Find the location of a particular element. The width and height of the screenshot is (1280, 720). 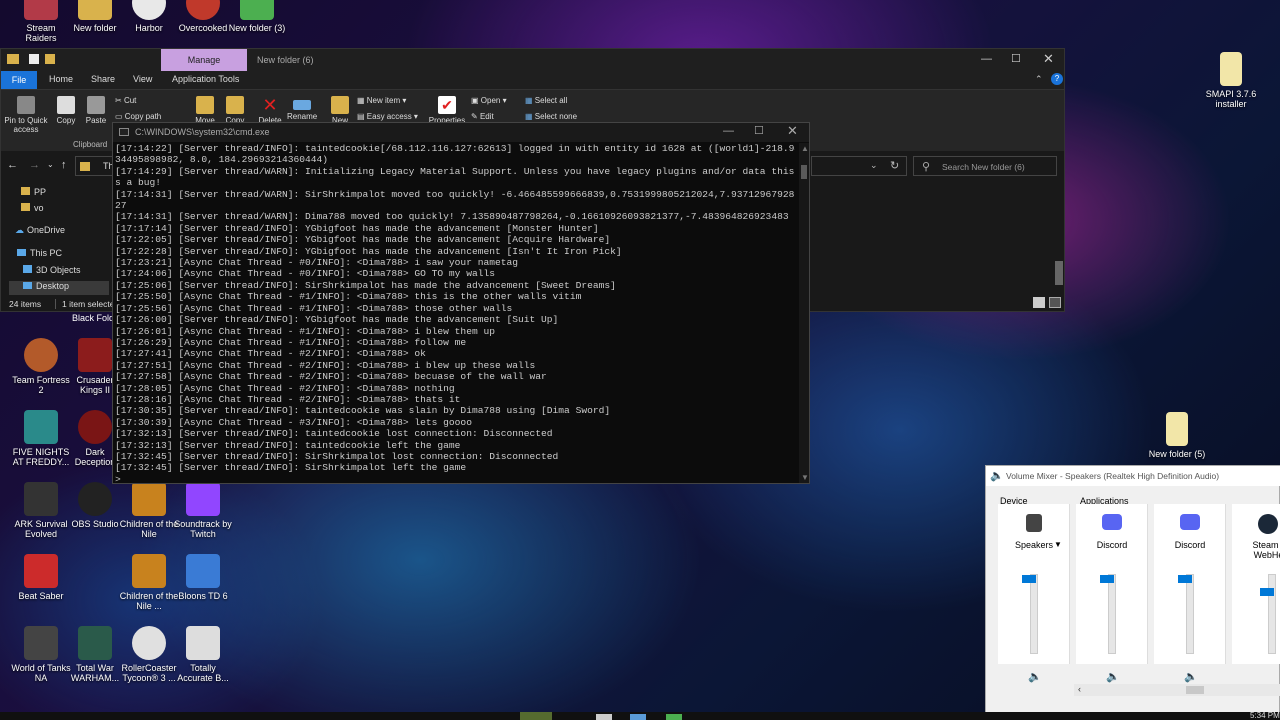

address-bar-right: ⌄ ↻ is located at coordinates (859, 166).